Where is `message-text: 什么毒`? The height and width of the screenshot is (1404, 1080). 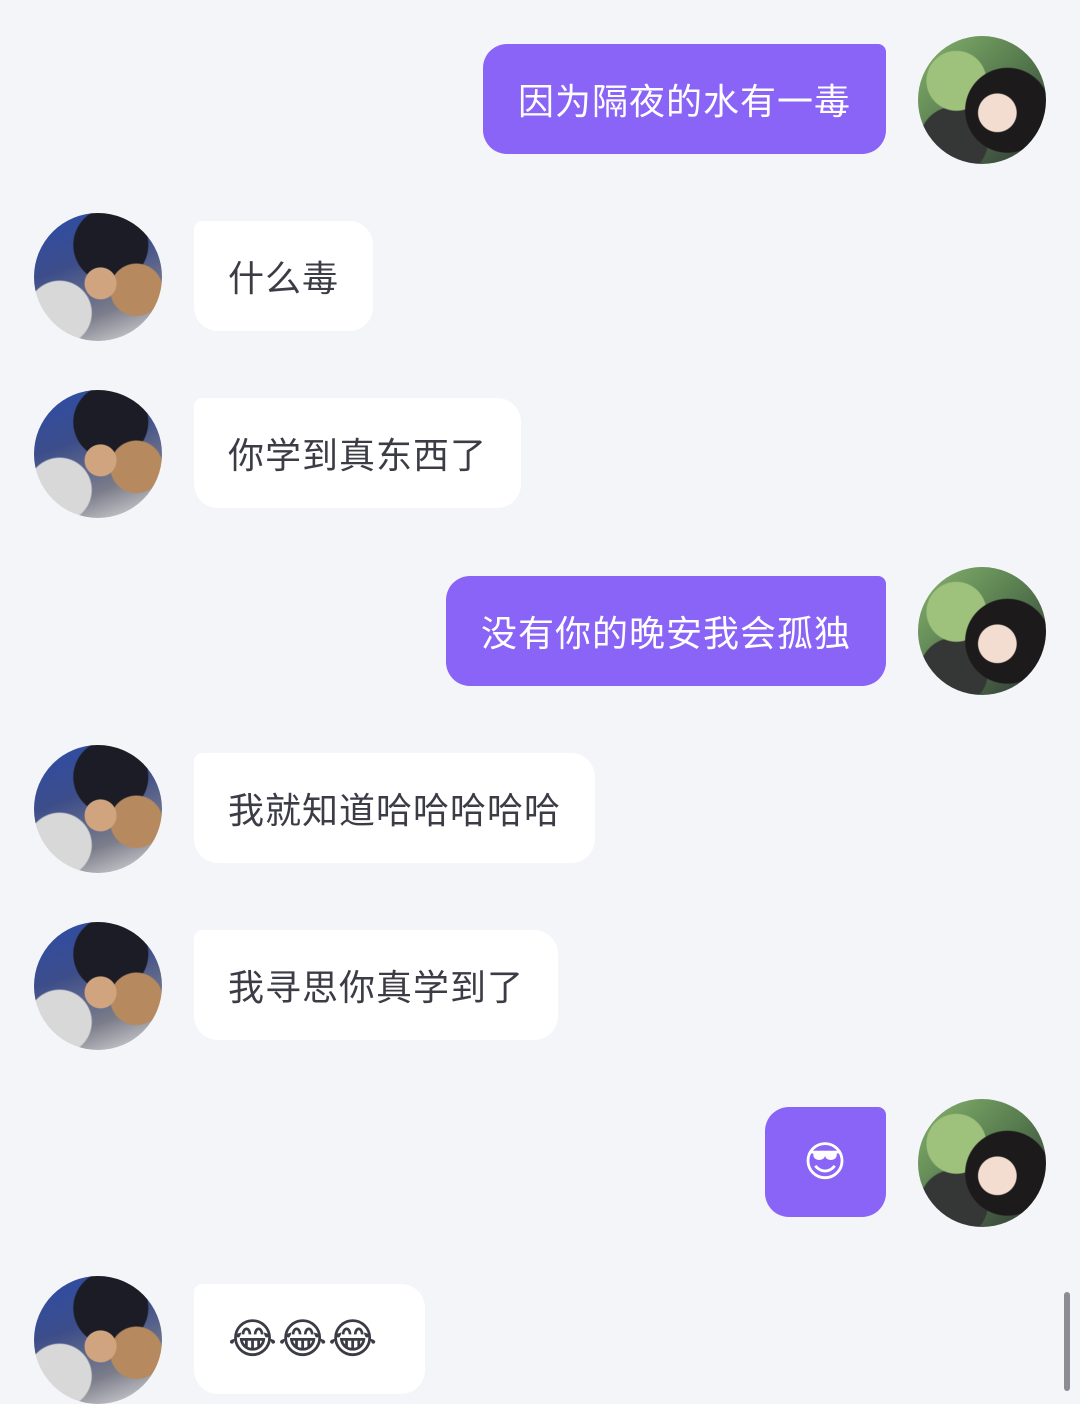
message-text: 什么毒 is located at coordinates (284, 279).